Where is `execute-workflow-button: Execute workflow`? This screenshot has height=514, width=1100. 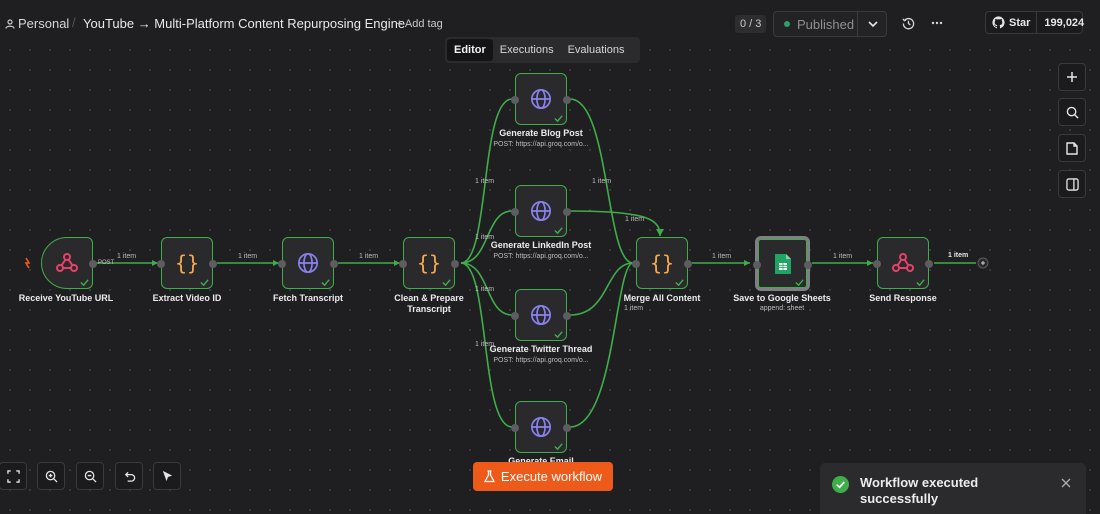 execute-workflow-button: Execute workflow is located at coordinates (543, 476).